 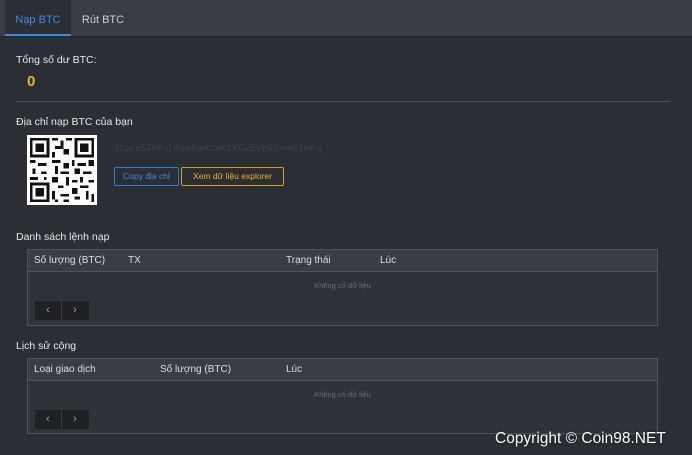 I want to click on bonus-history-title: Lịch sử cộng, so click(x=46, y=346).